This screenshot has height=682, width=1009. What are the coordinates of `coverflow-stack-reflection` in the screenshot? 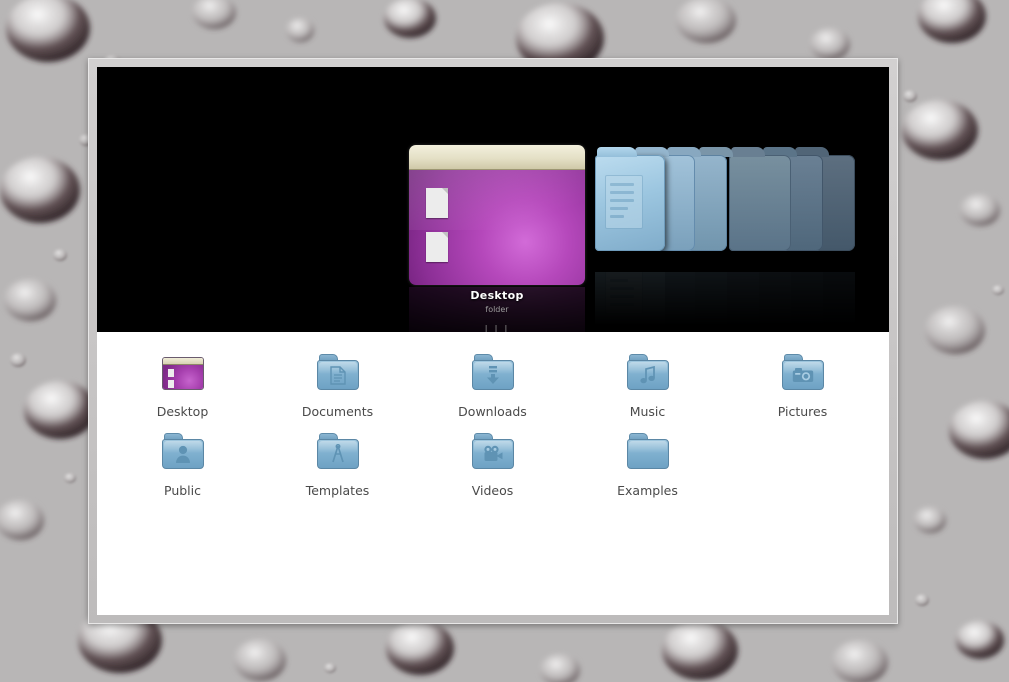 It's located at (725, 302).